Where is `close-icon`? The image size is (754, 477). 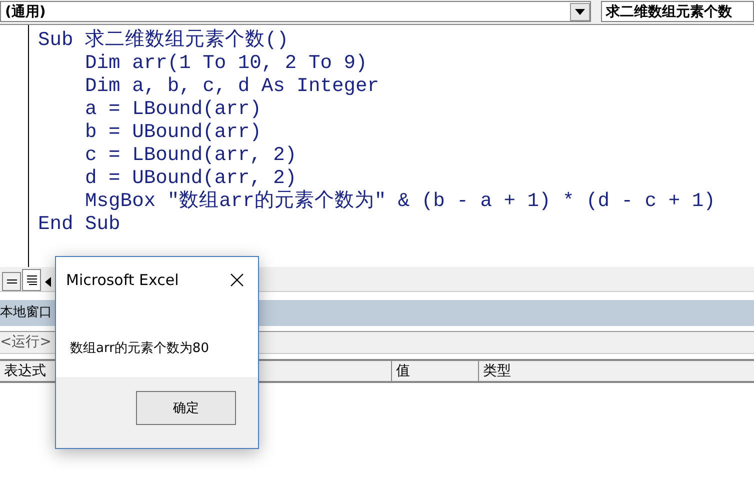
close-icon is located at coordinates (237, 280).